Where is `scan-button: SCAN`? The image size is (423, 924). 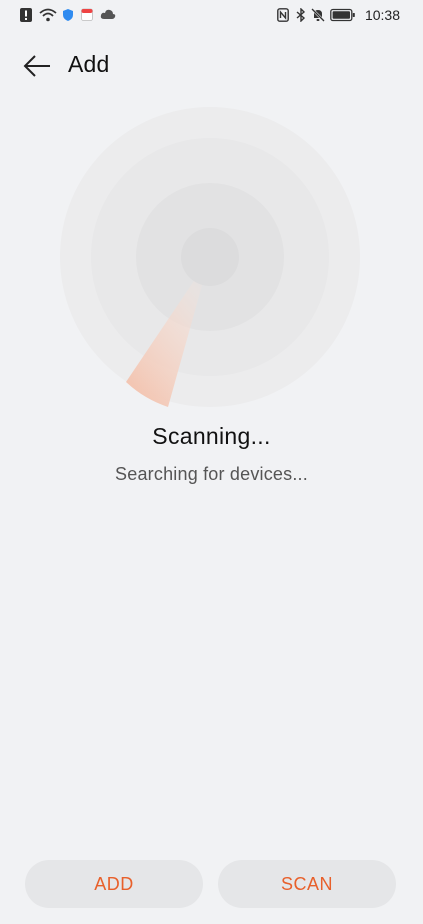 scan-button: SCAN is located at coordinates (307, 884).